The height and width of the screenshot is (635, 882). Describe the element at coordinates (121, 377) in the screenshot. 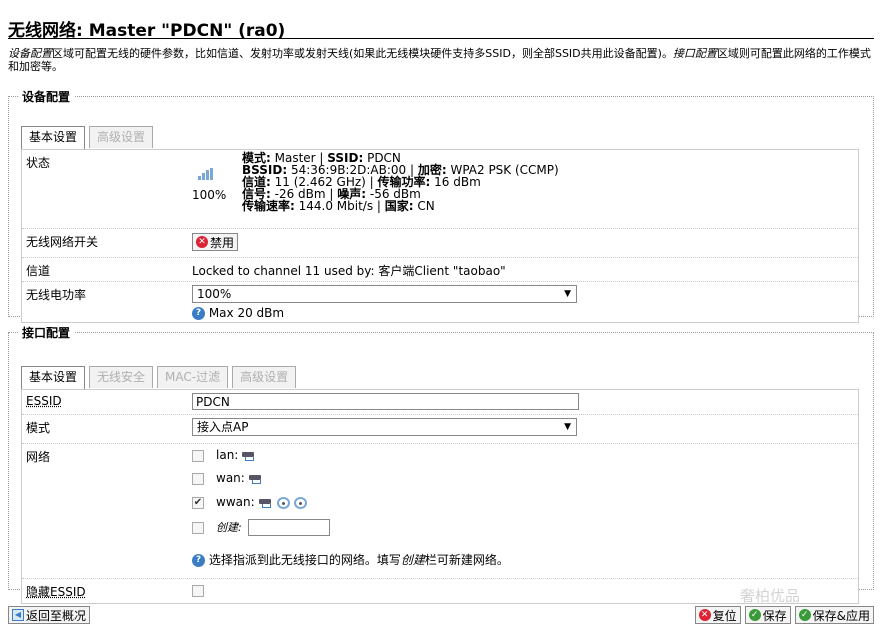

I see `tab-wireless-security: 无线安全` at that location.